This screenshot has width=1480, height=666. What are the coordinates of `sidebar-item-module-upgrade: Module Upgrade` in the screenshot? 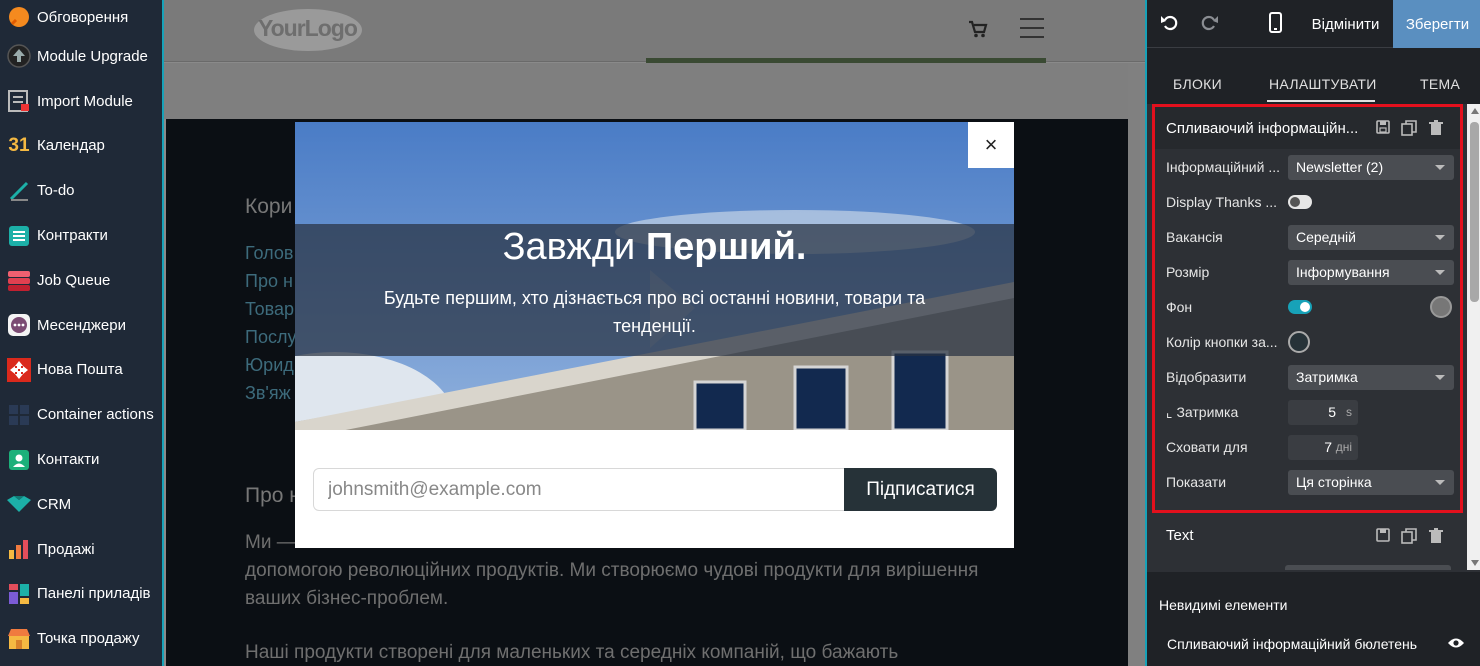 It's located at (81, 56).